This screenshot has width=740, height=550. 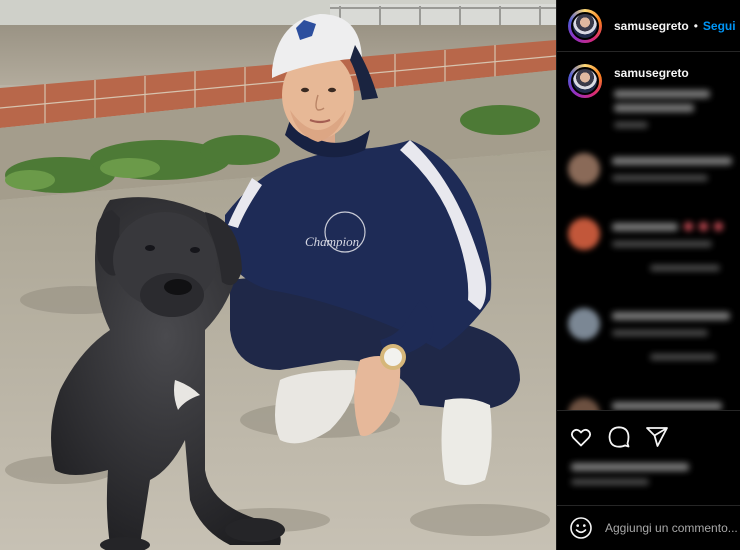 What do you see at coordinates (672, 528) in the screenshot?
I see `comment-input` at bounding box center [672, 528].